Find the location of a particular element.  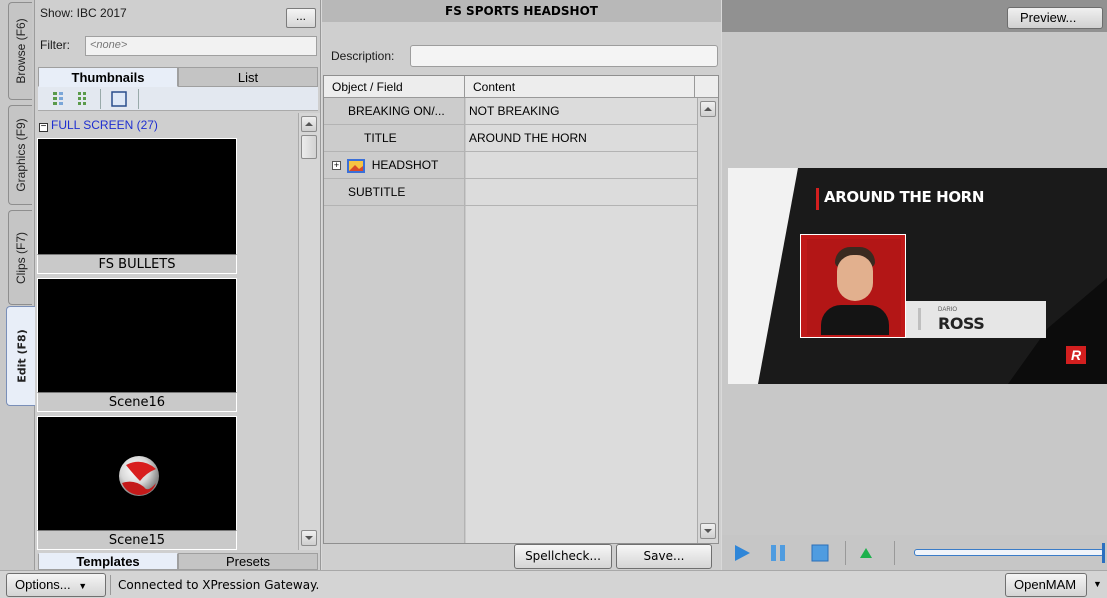

filter-input: <none> is located at coordinates (201, 46).